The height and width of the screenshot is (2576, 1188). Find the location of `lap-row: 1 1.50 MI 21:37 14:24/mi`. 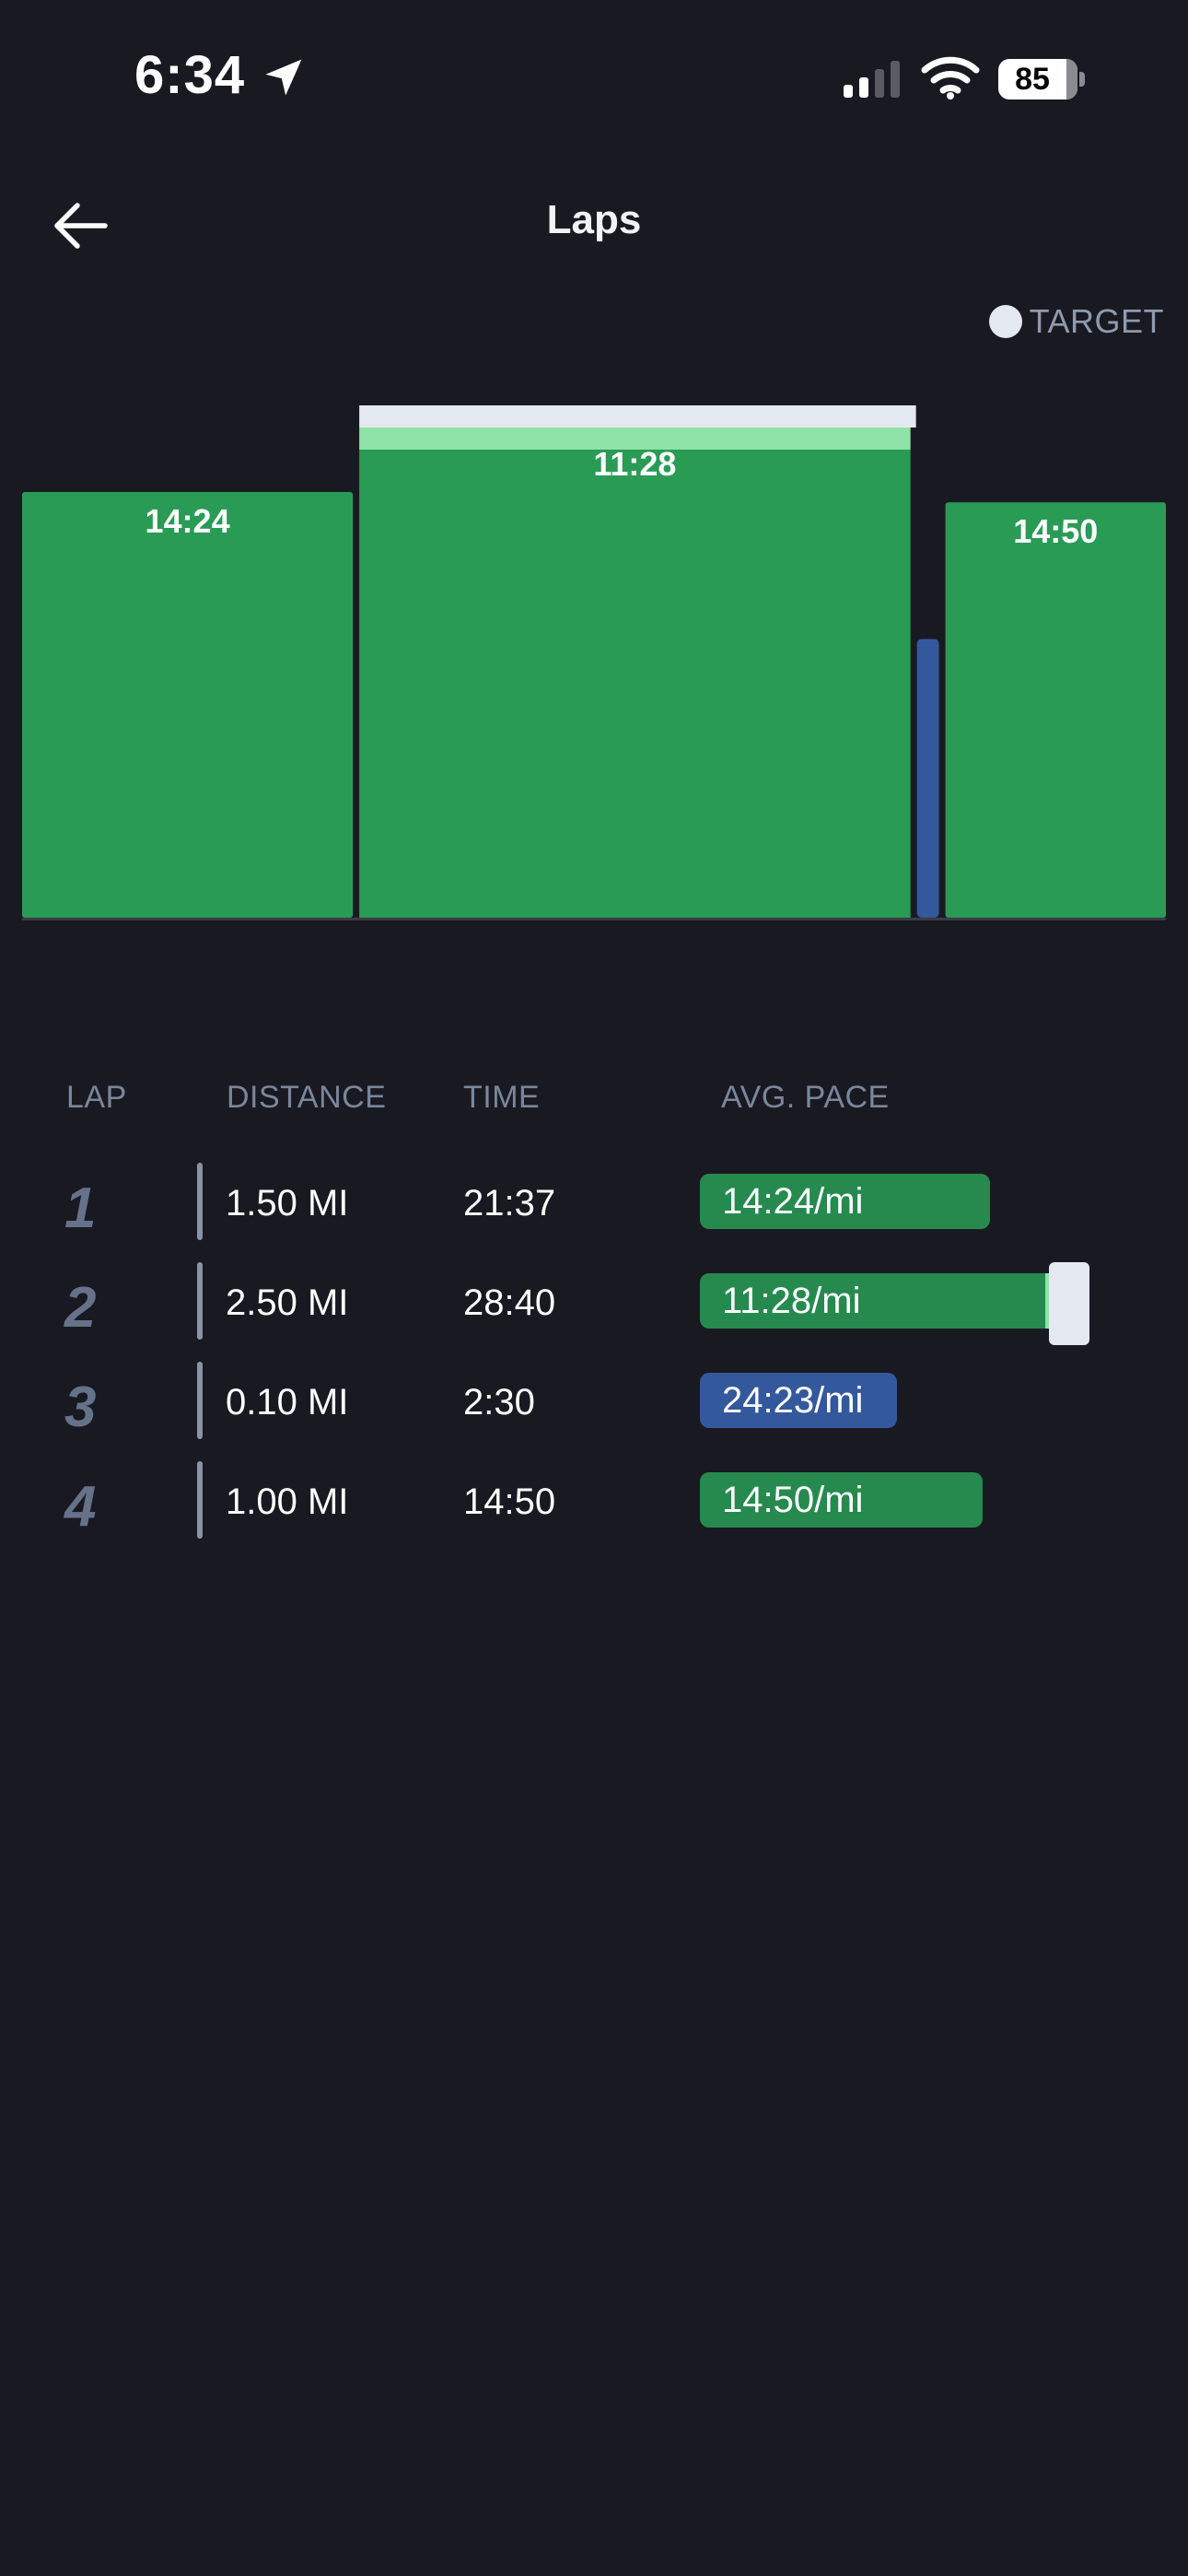

lap-row: 1 1.50 MI 21:37 14:24/mi is located at coordinates (594, 1205).